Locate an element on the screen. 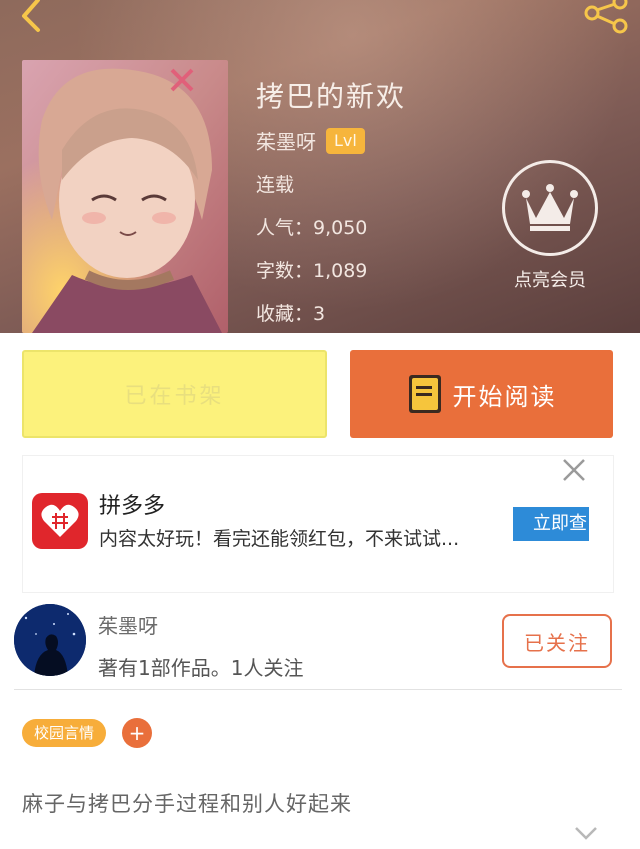 Image resolution: width=640 pixels, height=849 pixels. divider is located at coordinates (318, 689).